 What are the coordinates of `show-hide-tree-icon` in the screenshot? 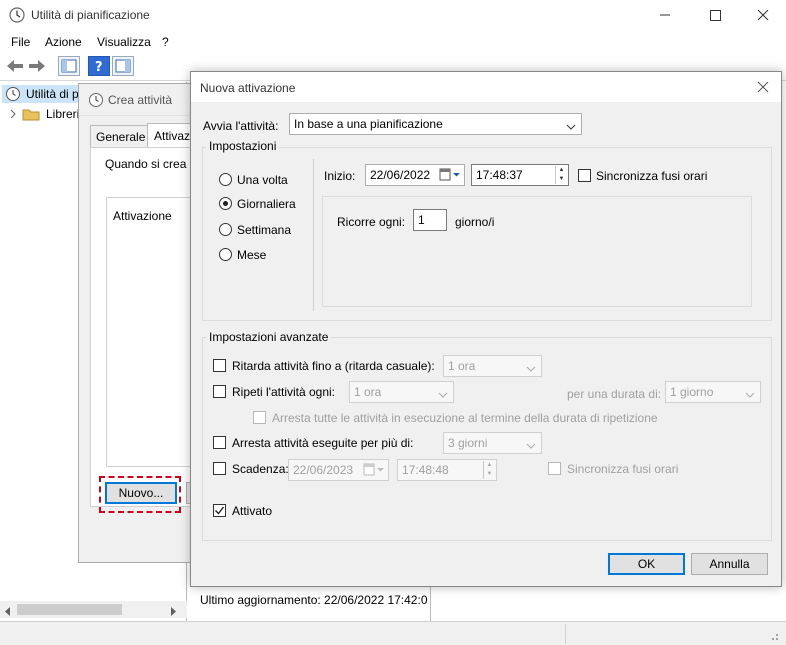 It's located at (69, 66).